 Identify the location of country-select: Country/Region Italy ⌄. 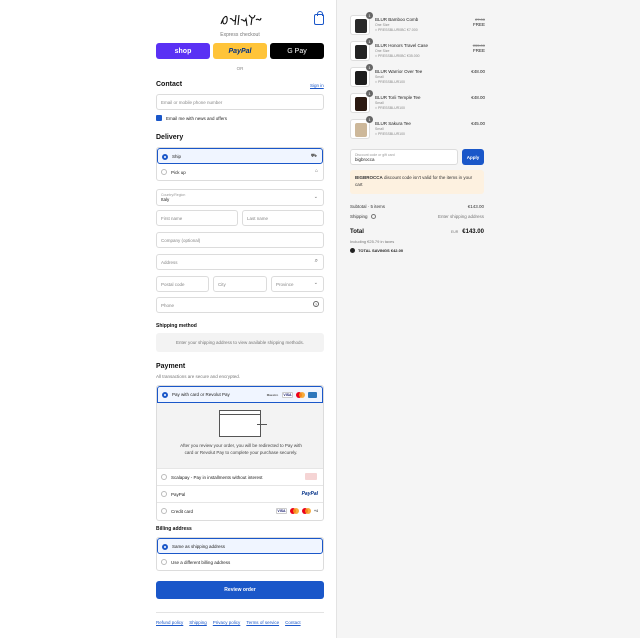
(240, 197).